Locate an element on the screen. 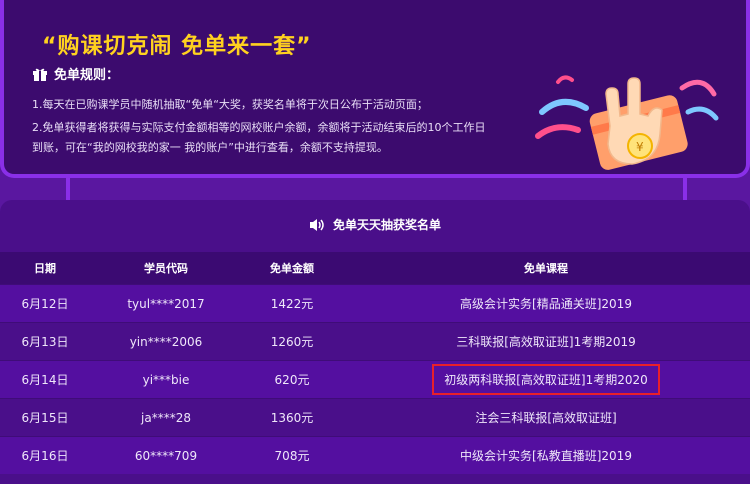 The height and width of the screenshot is (484, 750). cell-code: tyul****2017 is located at coordinates (166, 303).